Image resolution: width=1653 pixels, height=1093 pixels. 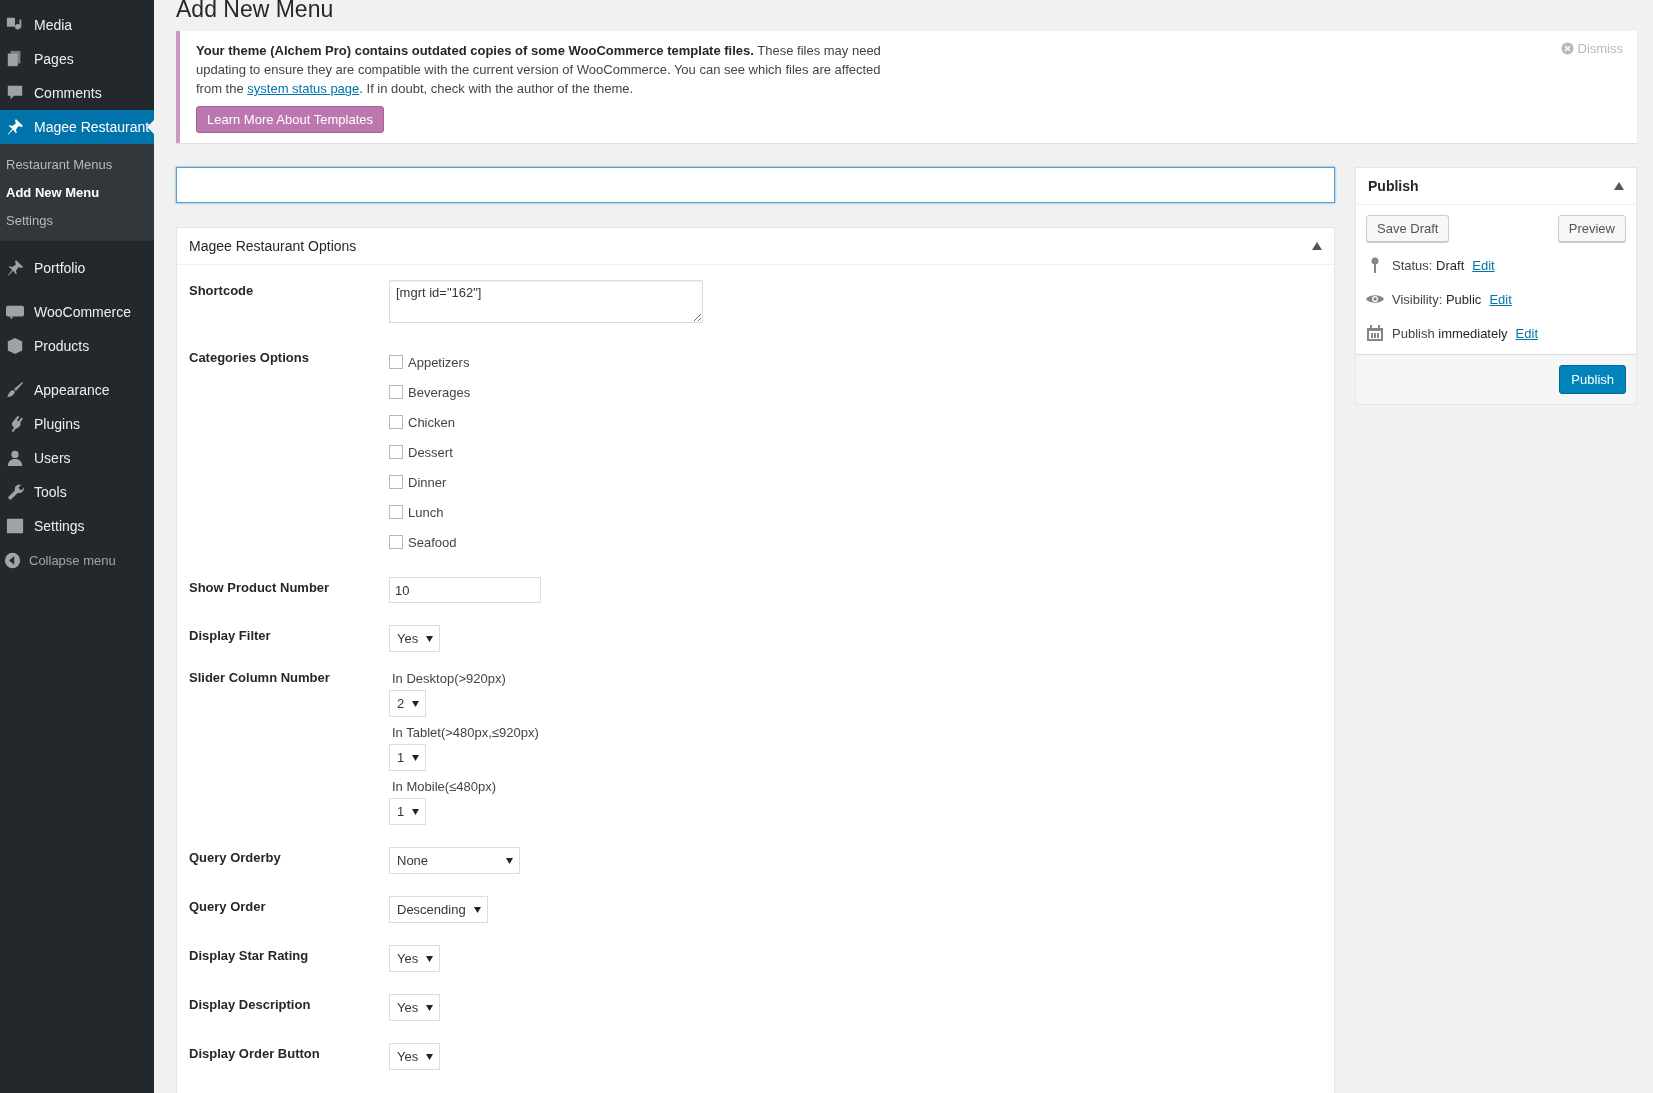 I want to click on collapse-icon, so click(x=12, y=560).